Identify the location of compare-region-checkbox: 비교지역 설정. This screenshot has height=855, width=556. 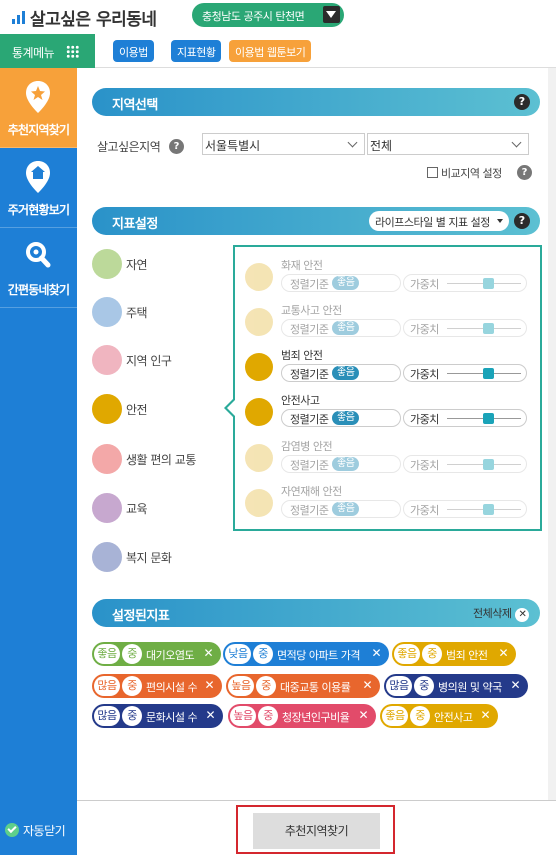
(464, 173).